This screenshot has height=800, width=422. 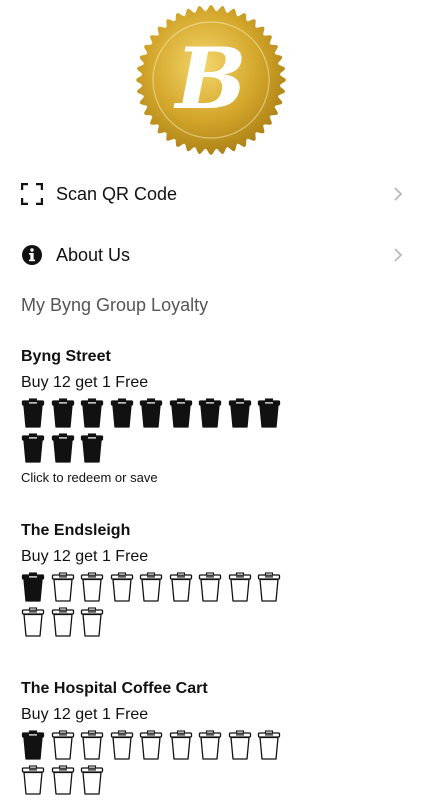 What do you see at coordinates (32, 255) in the screenshot?
I see `info-icon` at bounding box center [32, 255].